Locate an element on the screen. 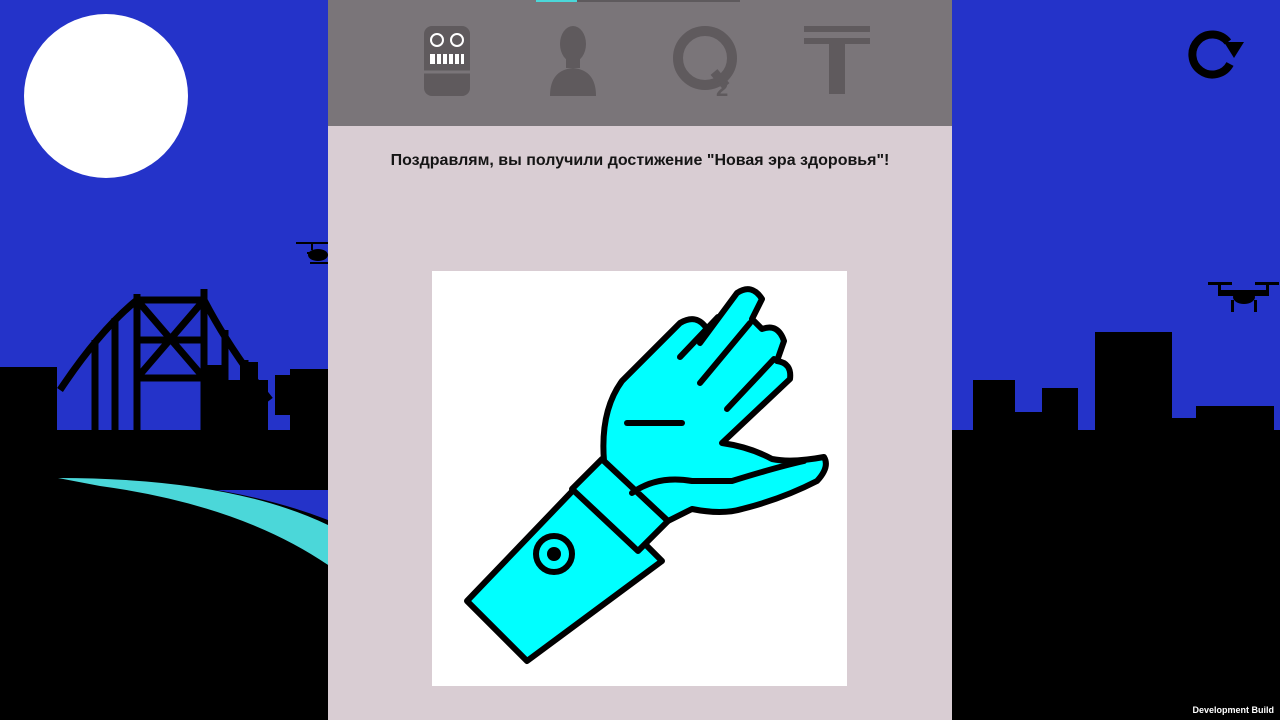 The width and height of the screenshot is (1280, 720). tab-robot is located at coordinates (447, 61).